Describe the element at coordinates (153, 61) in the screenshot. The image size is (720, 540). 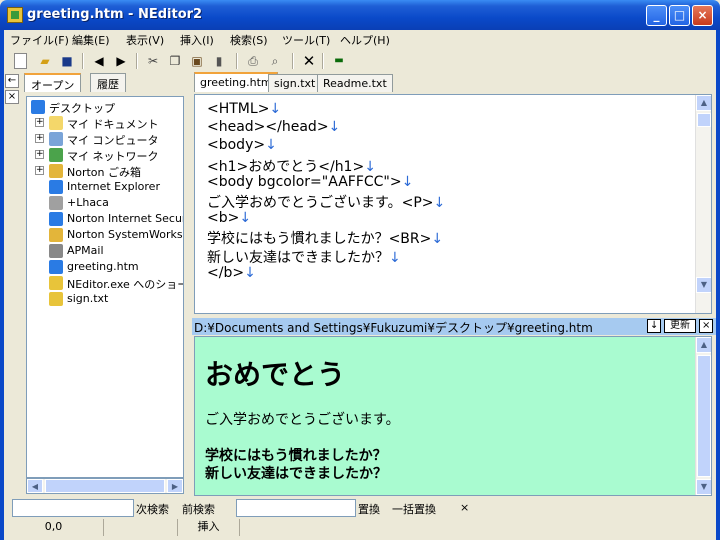
I see `cut-icon: ✂` at that location.